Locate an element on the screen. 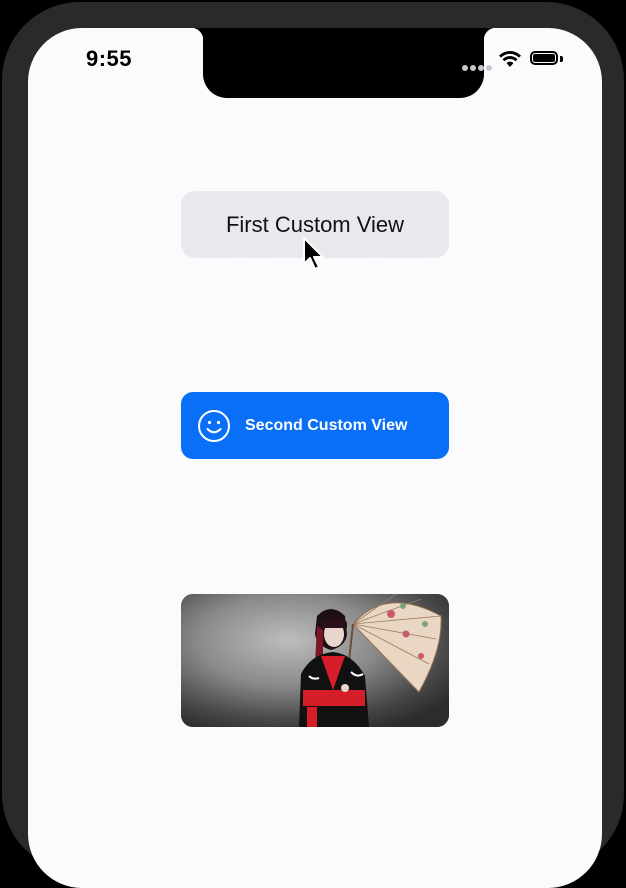 Image resolution: width=626 pixels, height=888 pixels. device-notch is located at coordinates (343, 63).